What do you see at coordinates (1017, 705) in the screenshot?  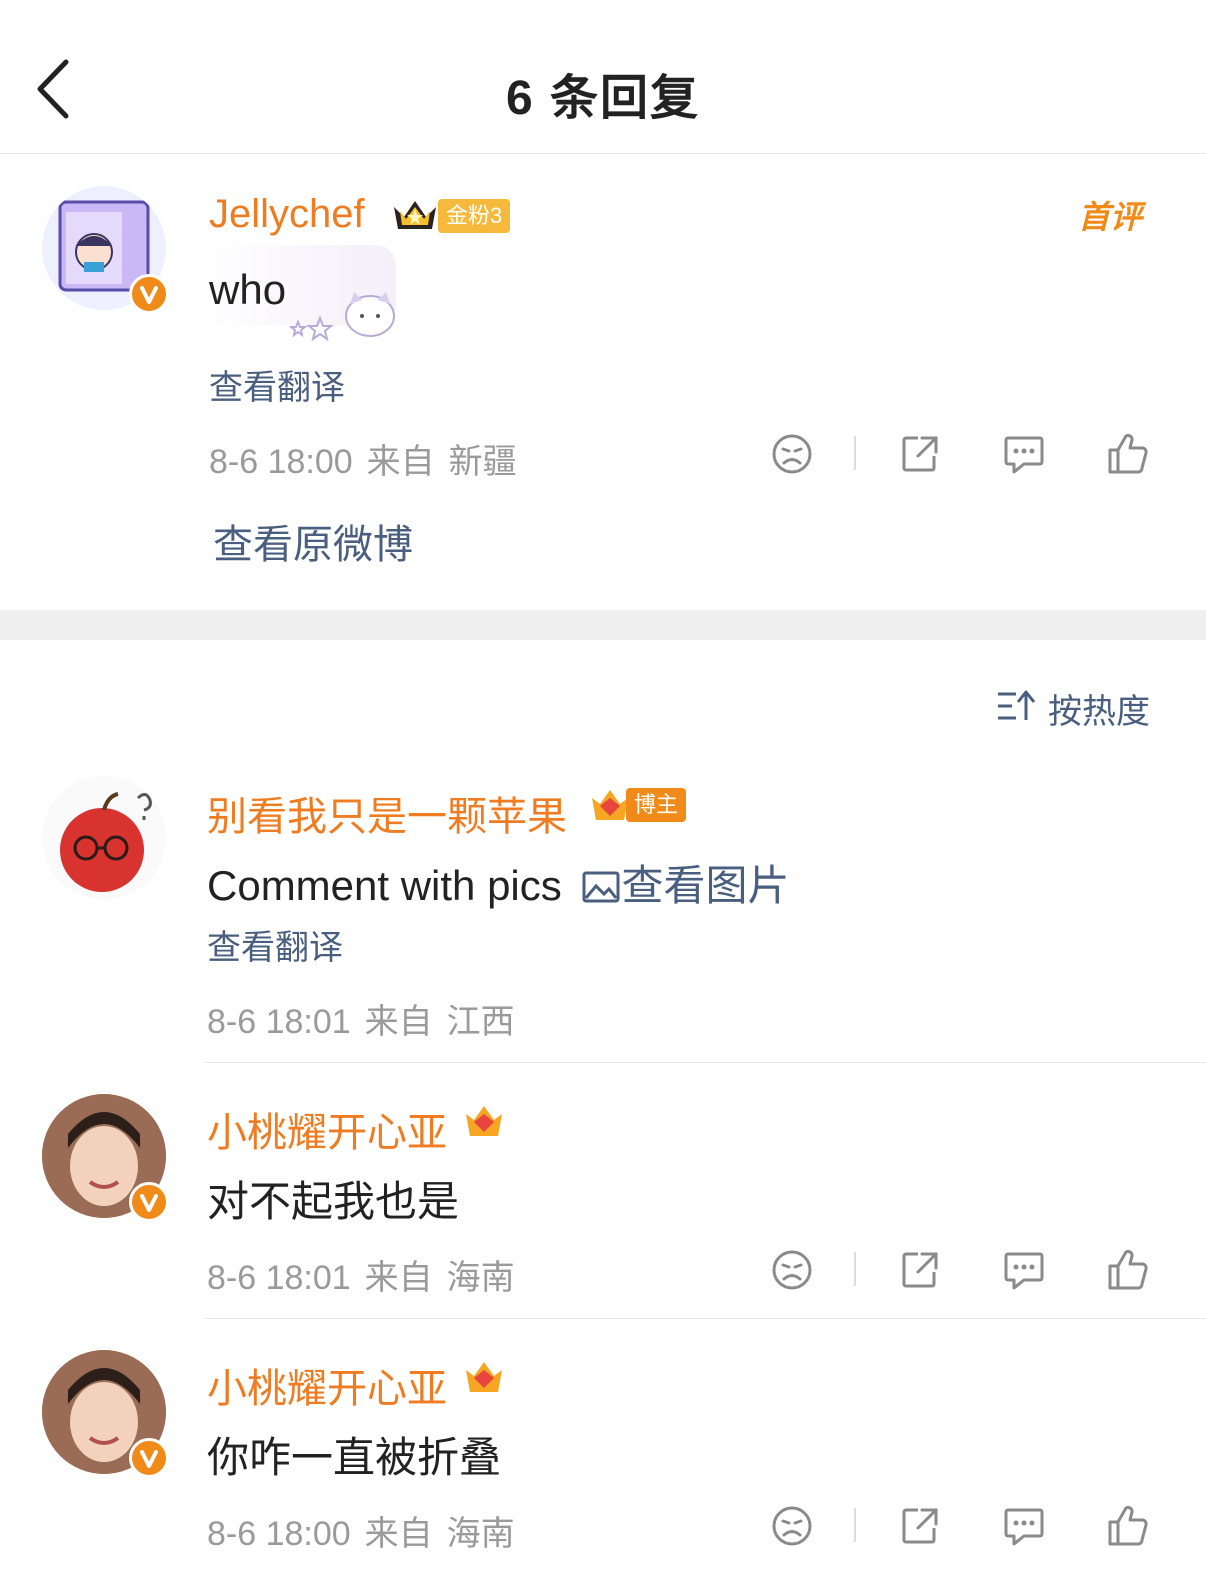 I see `sort-icon` at bounding box center [1017, 705].